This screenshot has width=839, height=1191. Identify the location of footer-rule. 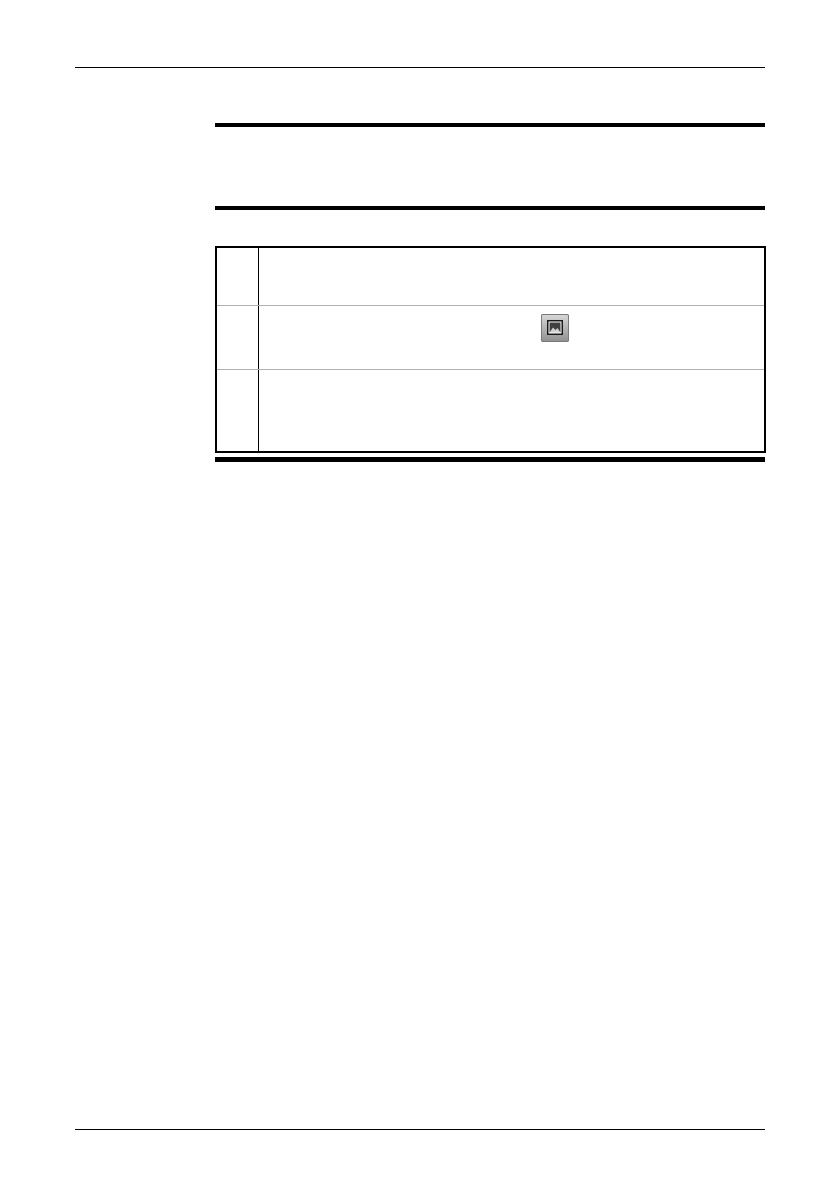
(420, 1129).